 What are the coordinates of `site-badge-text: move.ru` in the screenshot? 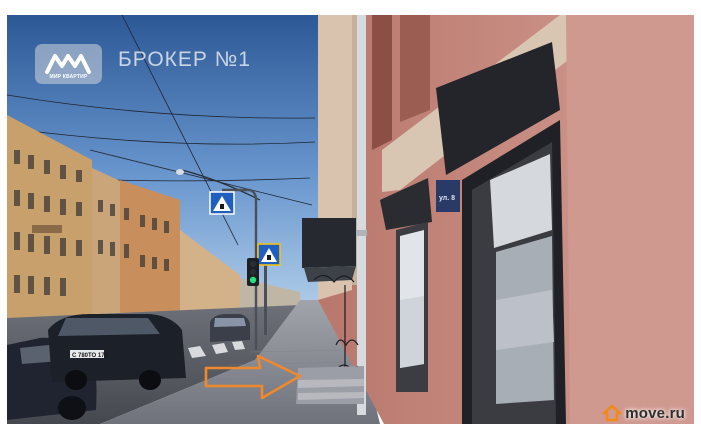 It's located at (655, 413).